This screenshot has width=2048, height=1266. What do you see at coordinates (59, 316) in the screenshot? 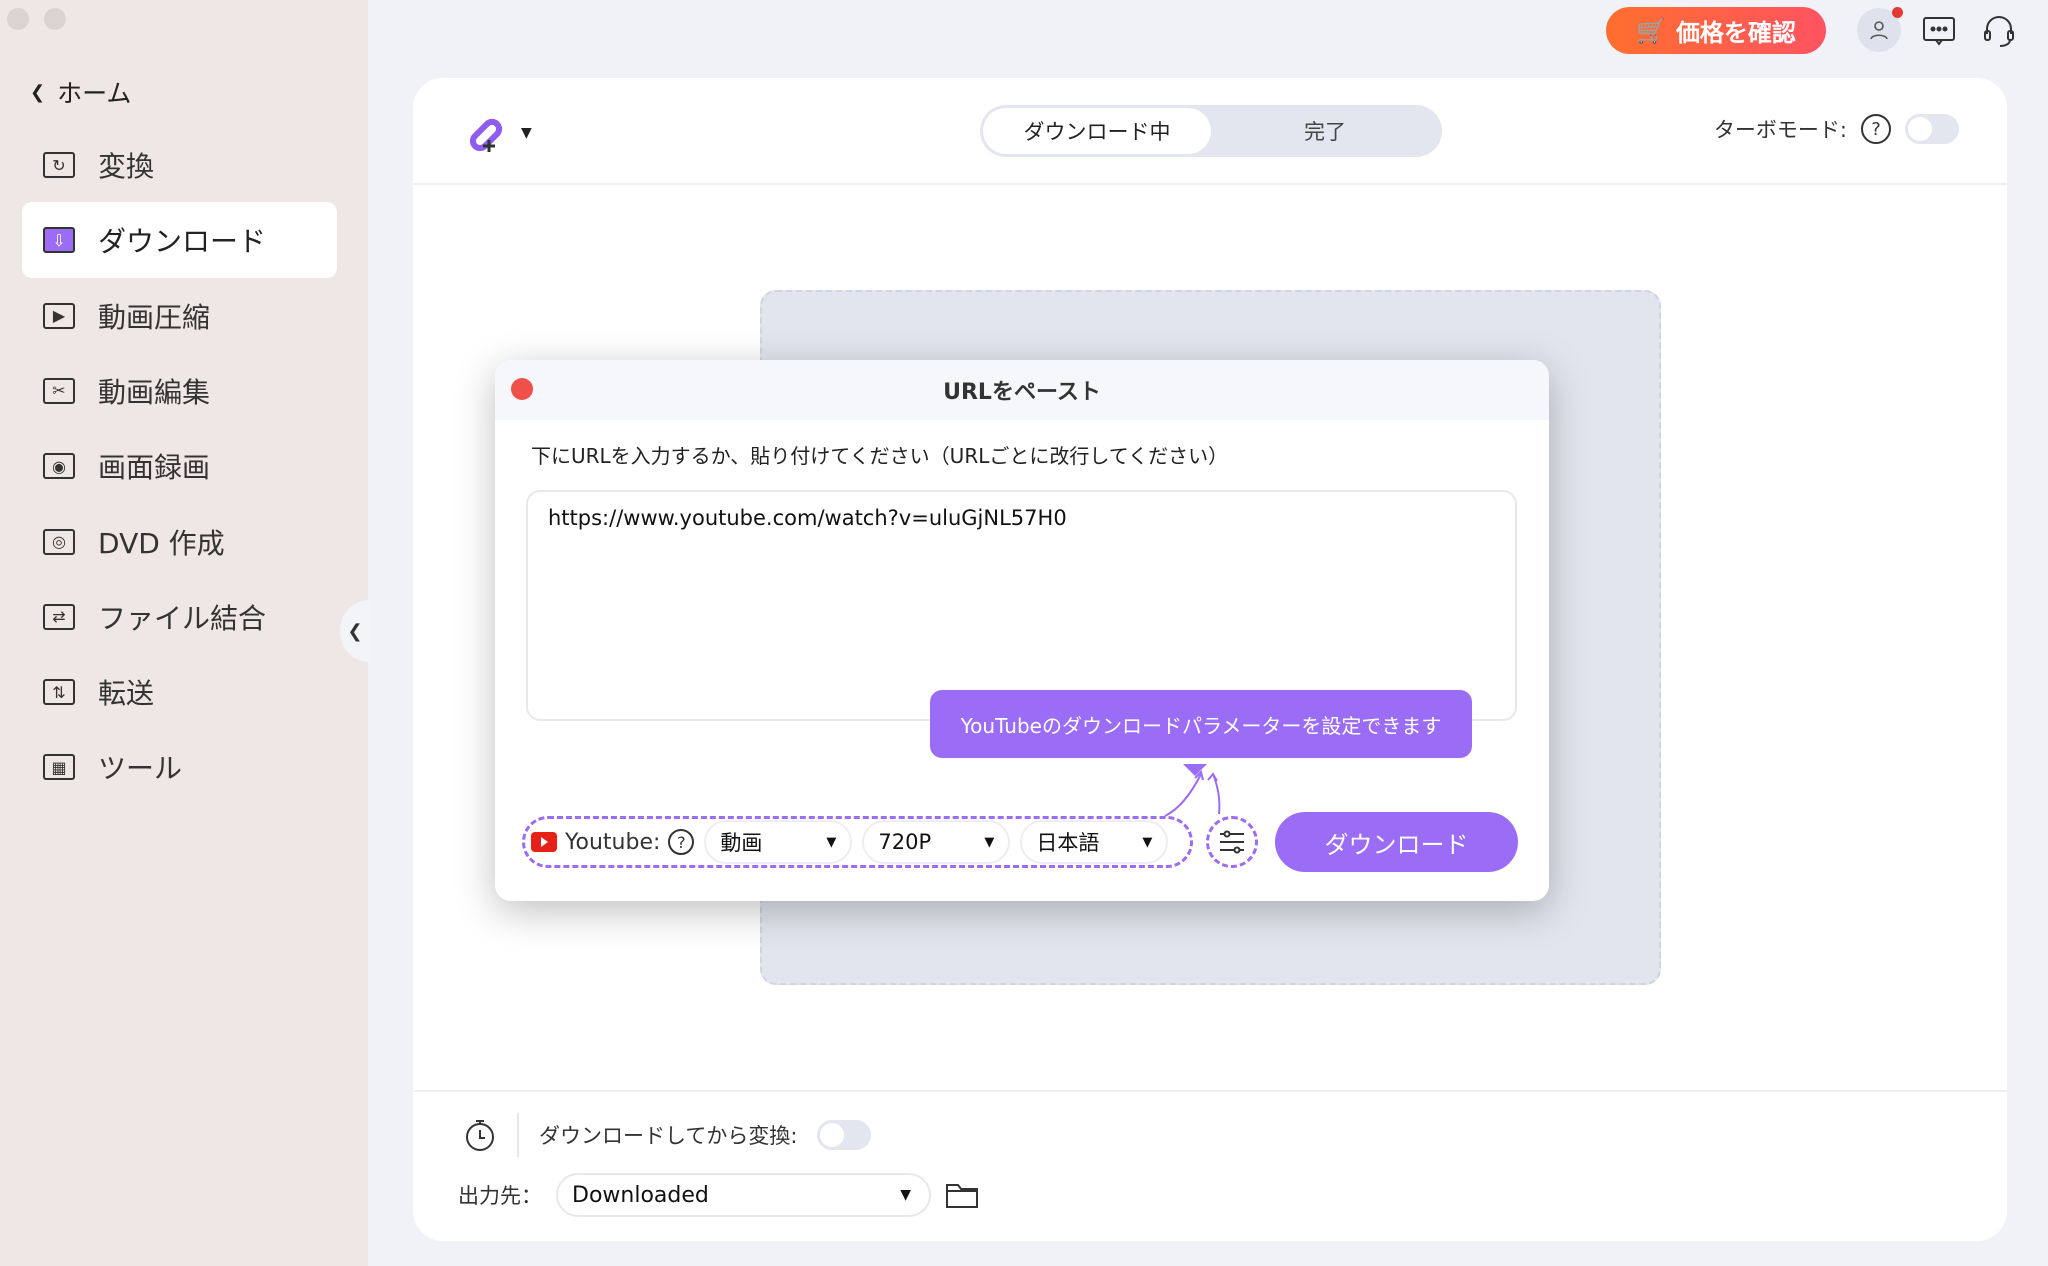
I see `compress-icon: ▶` at bounding box center [59, 316].